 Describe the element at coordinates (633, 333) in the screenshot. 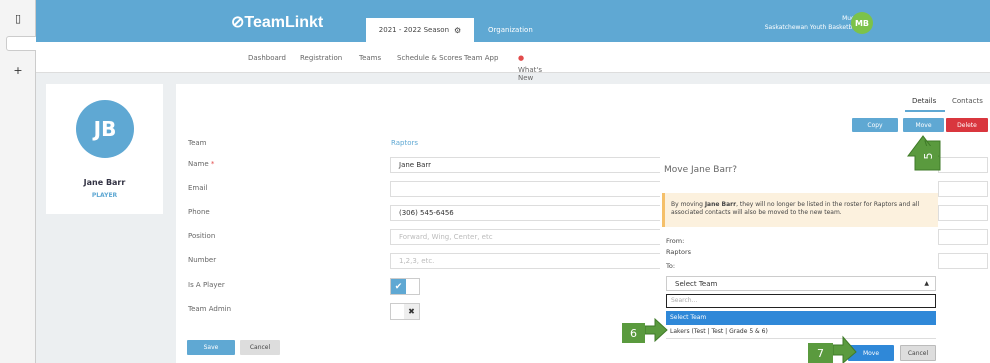

I see `callout-6: 6` at that location.